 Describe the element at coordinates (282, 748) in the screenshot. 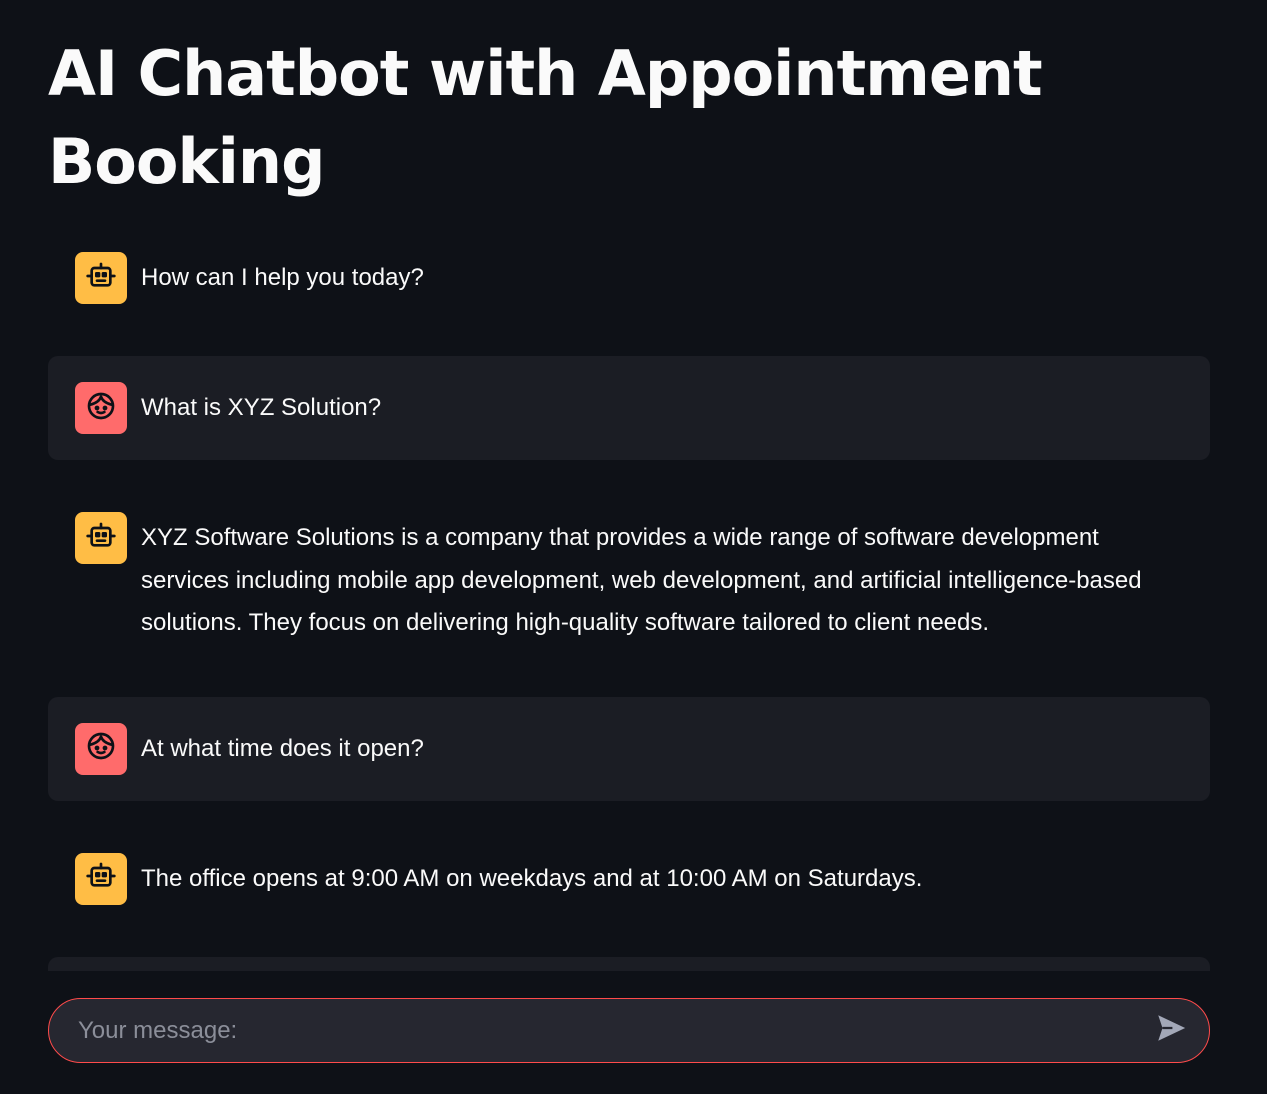

I see `message-text: At what time does it open?` at that location.